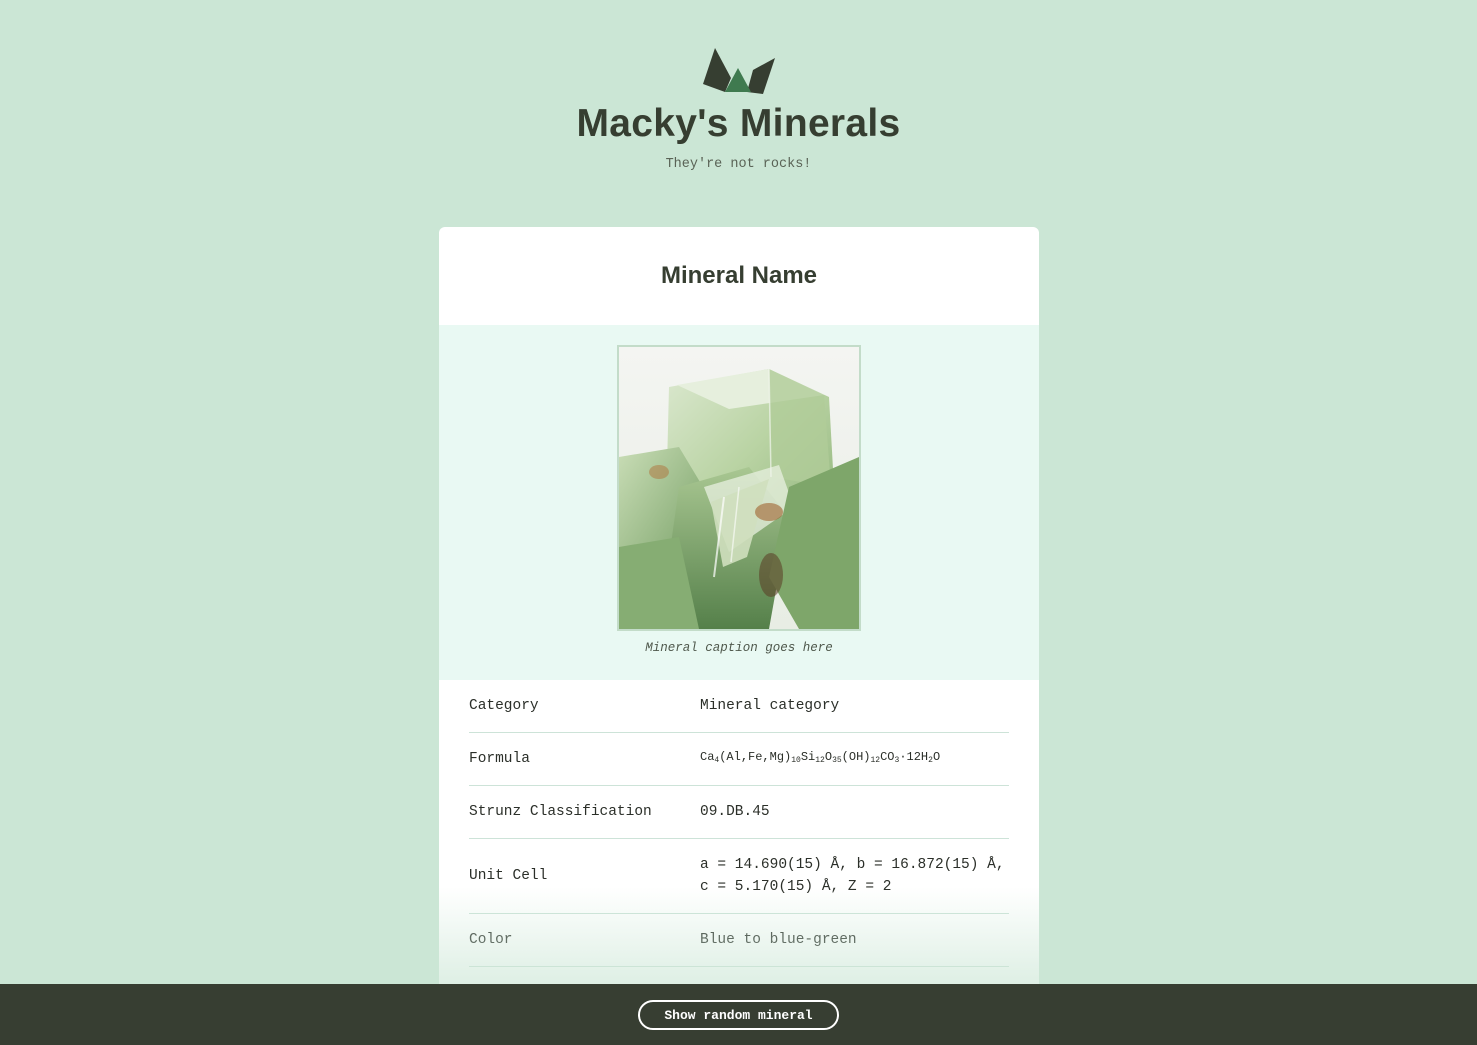 The width and height of the screenshot is (1477, 1045). Describe the element at coordinates (778, 940) in the screenshot. I see `property-value: Blue to blue-green` at that location.